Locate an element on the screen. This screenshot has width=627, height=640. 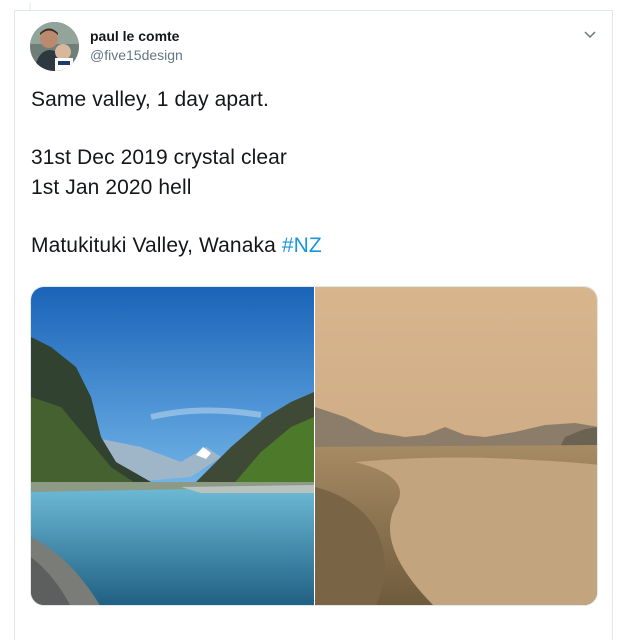
user-name: paul le comte is located at coordinates (134, 36).